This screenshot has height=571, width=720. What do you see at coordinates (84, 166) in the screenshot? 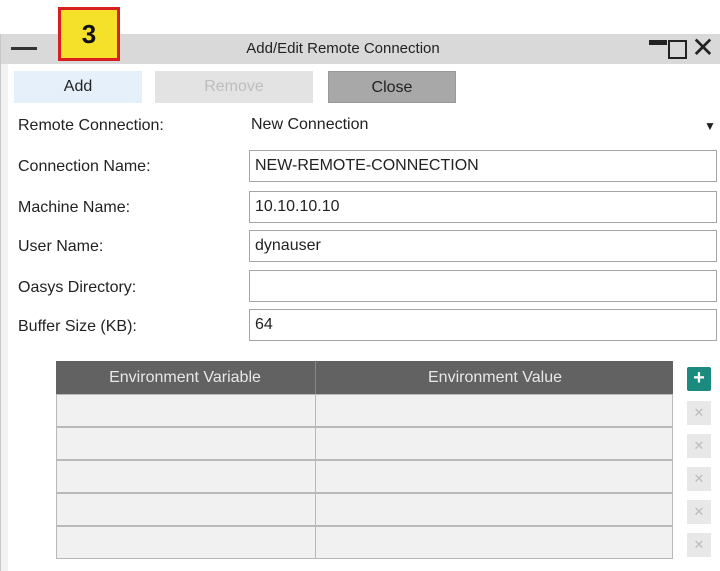
I see `connection-name-label: Connection Name:` at bounding box center [84, 166].